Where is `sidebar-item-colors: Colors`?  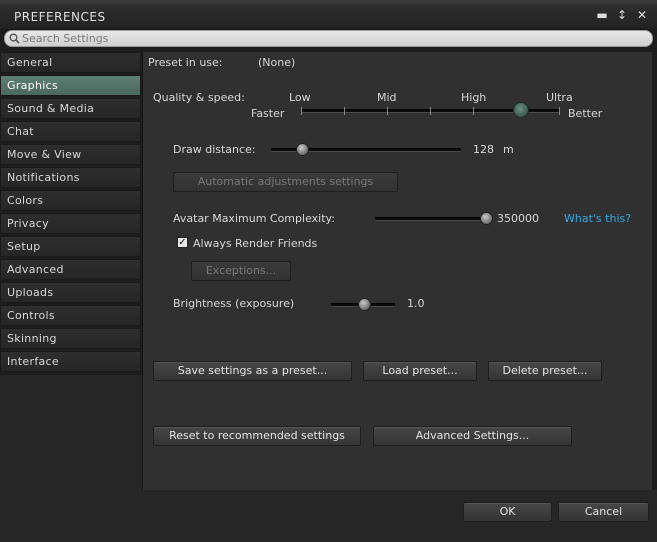 sidebar-item-colors: Colors is located at coordinates (70, 200).